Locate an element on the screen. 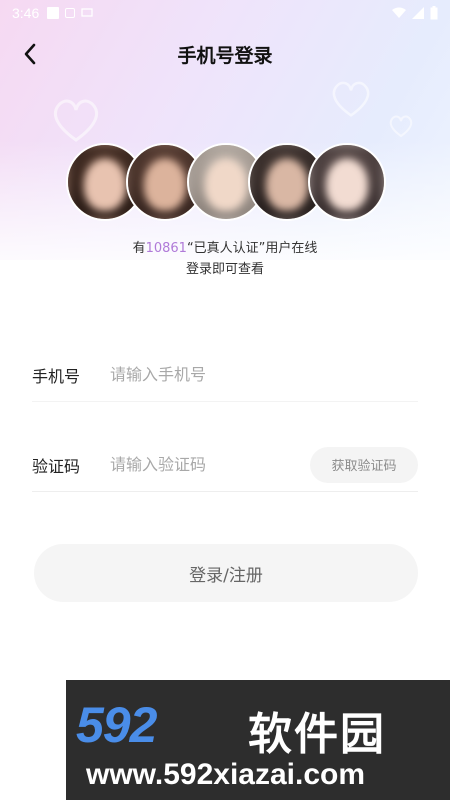  signal-icon is located at coordinates (418, 13).